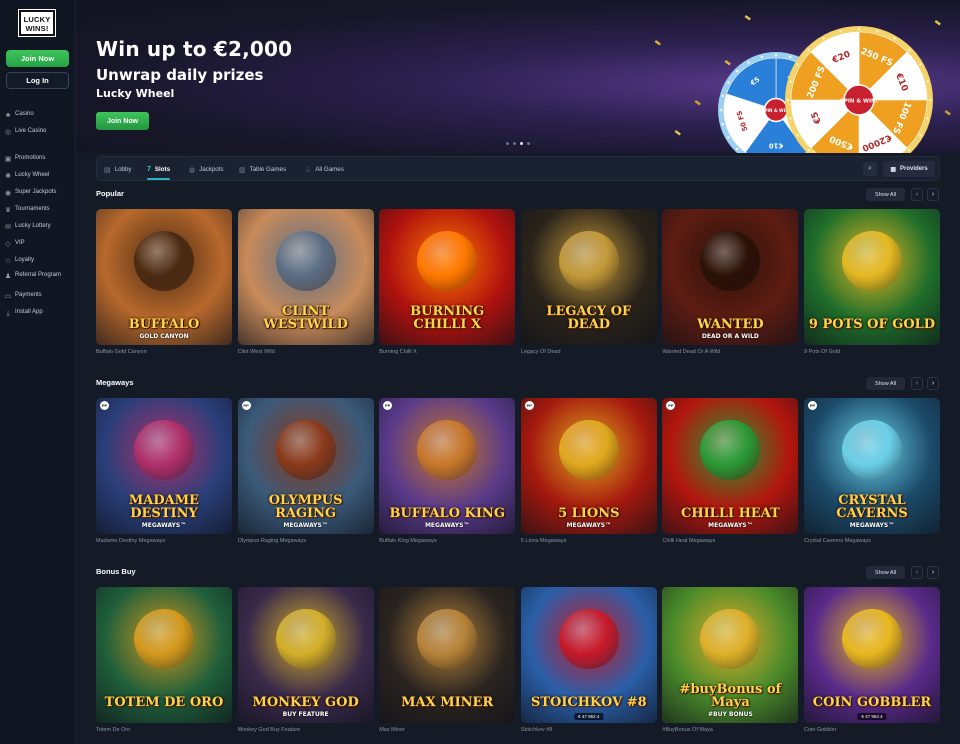 Image resolution: width=960 pixels, height=744 pixels. I want to click on game-name: Monkey God Buy Feature, so click(306, 730).